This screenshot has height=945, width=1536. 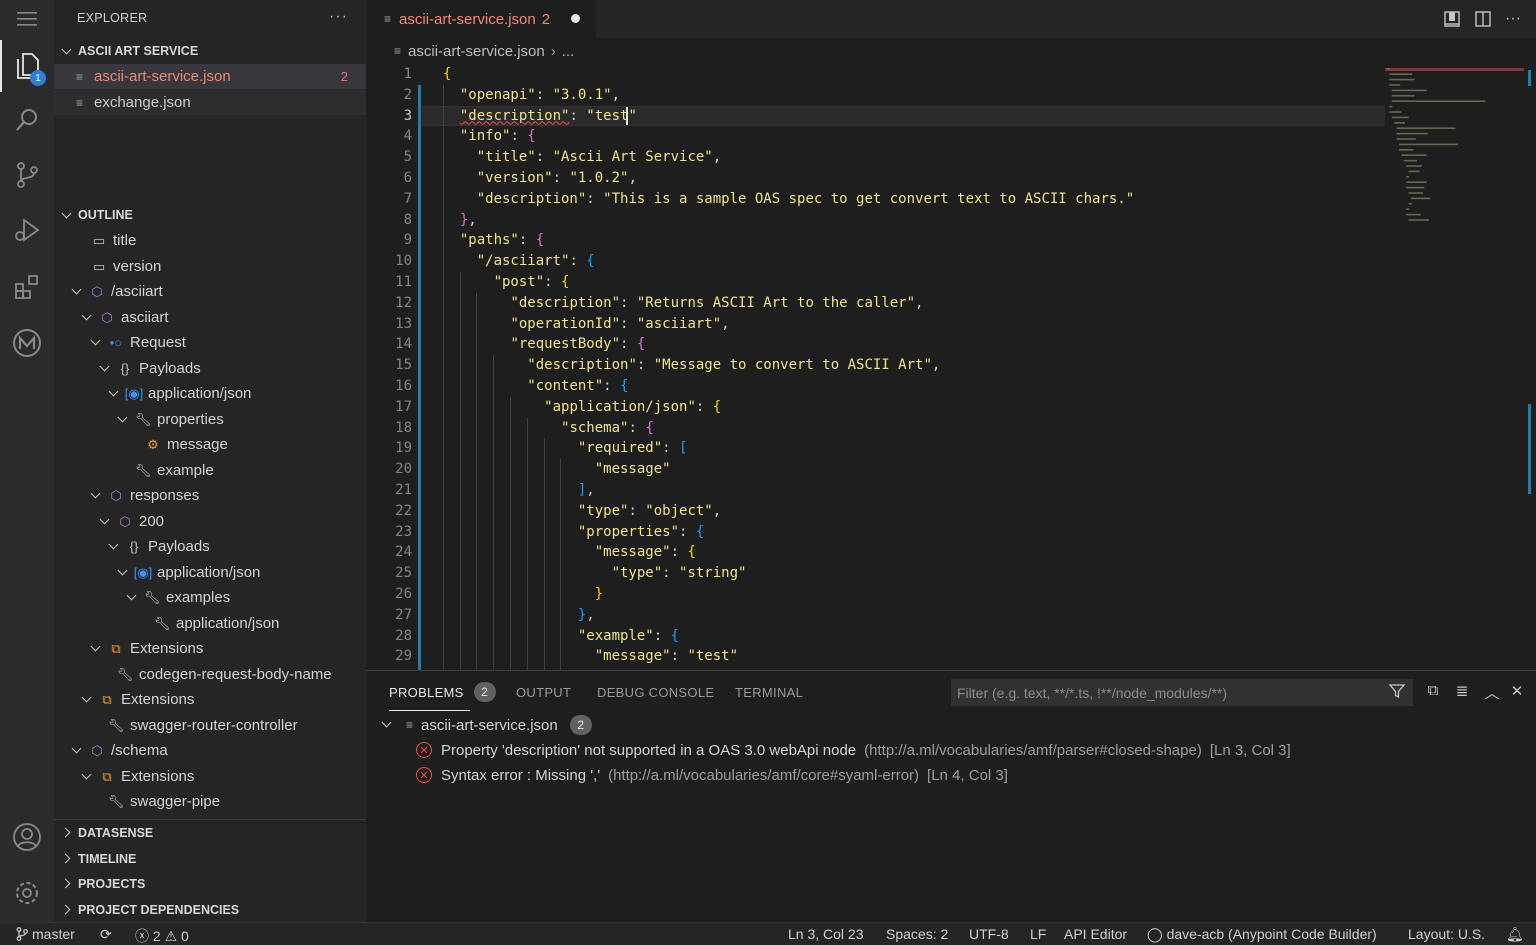 I want to click on code-line: "operationId": "asciiart",, so click(x=586, y=324).